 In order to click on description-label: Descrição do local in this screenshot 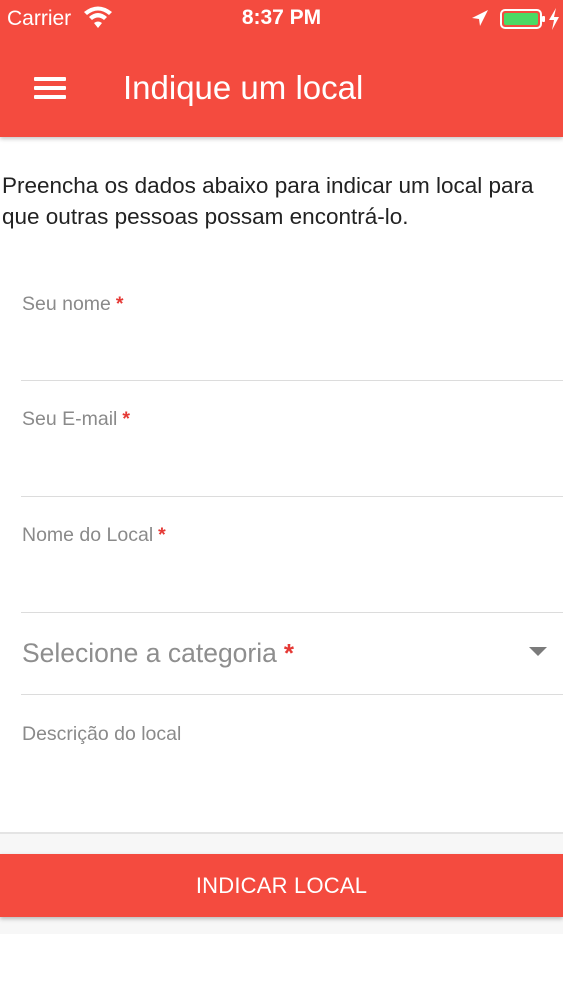, I will do `click(102, 734)`.